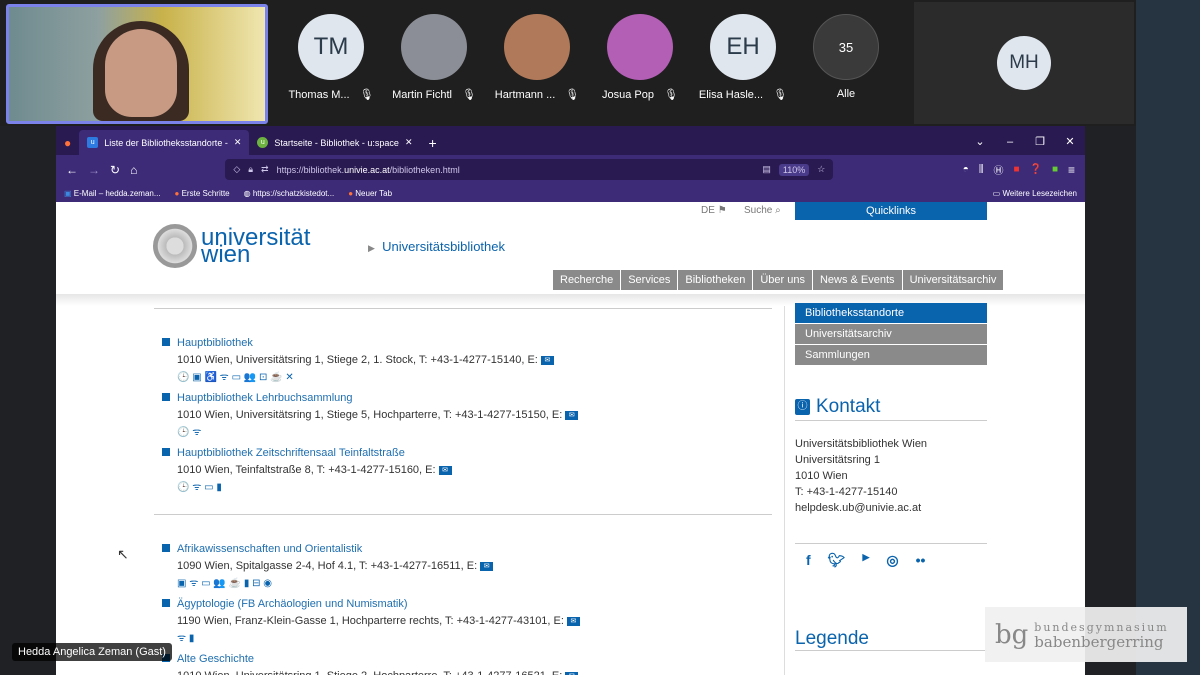 The width and height of the screenshot is (1200, 675). I want to click on menu-item: Recherche, so click(587, 280).